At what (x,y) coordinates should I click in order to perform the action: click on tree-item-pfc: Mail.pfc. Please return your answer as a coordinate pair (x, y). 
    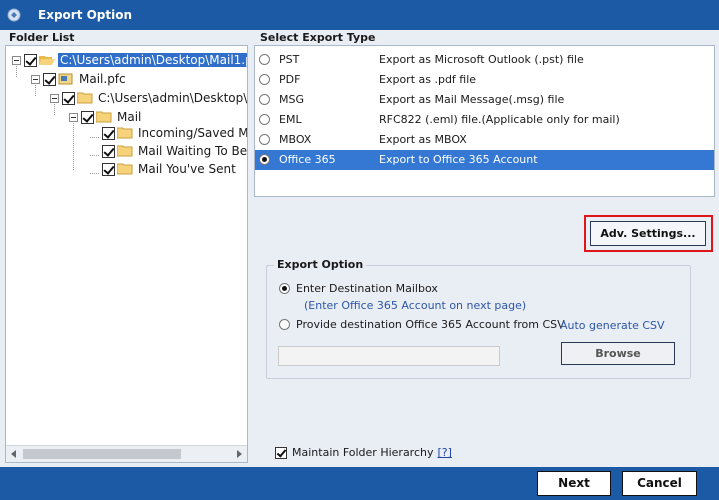
    Looking at the image, I should click on (79, 79).